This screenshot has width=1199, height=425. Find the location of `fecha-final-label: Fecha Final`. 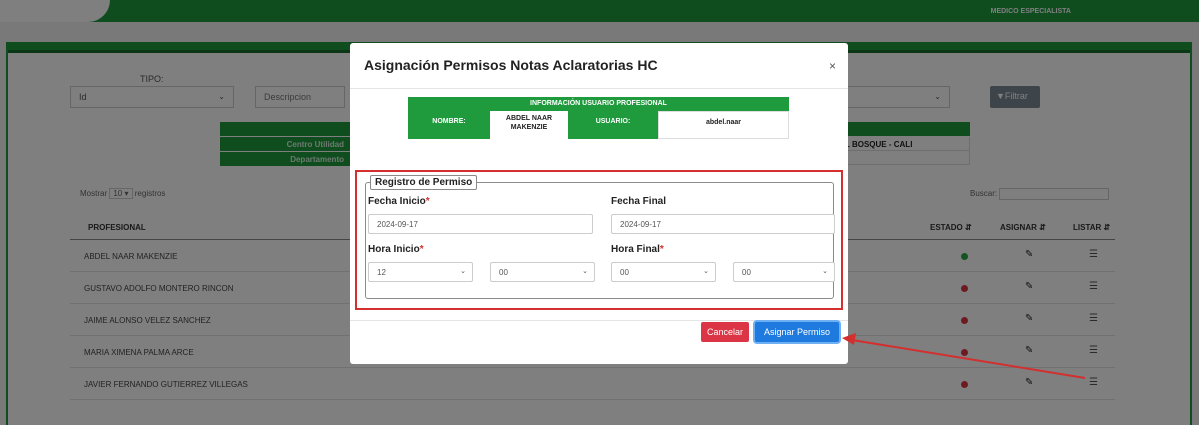

fecha-final-label: Fecha Final is located at coordinates (639, 201).